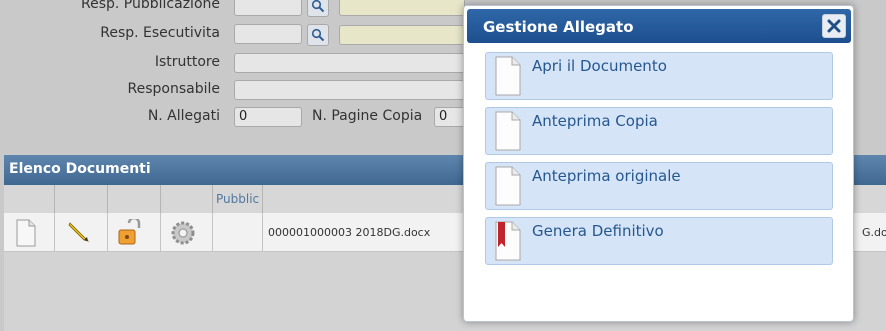 The image size is (886, 331). What do you see at coordinates (659, 186) in the screenshot?
I see `anteprima-originale-button: Anteprima originale` at bounding box center [659, 186].